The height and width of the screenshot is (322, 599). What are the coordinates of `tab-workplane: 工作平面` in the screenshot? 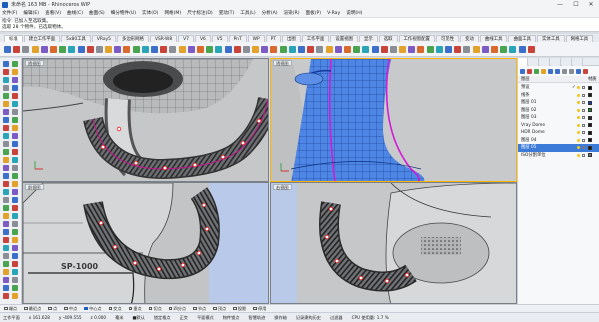 It's located at (315, 38).